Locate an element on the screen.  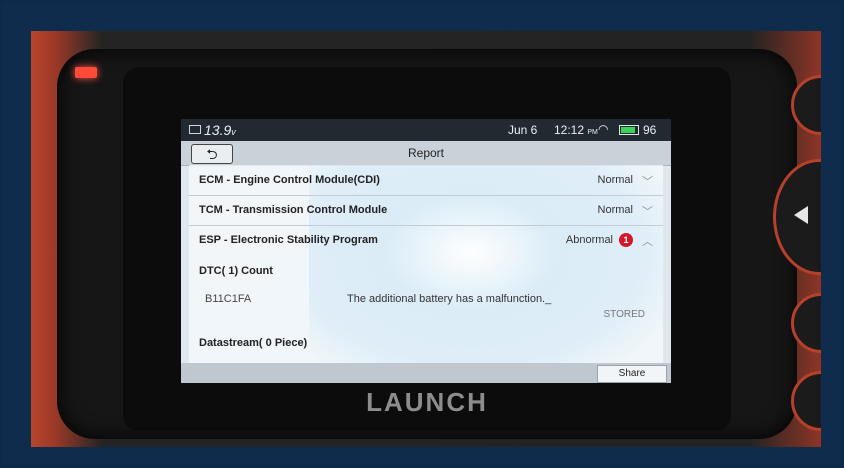
battery-icon is located at coordinates (629, 130).